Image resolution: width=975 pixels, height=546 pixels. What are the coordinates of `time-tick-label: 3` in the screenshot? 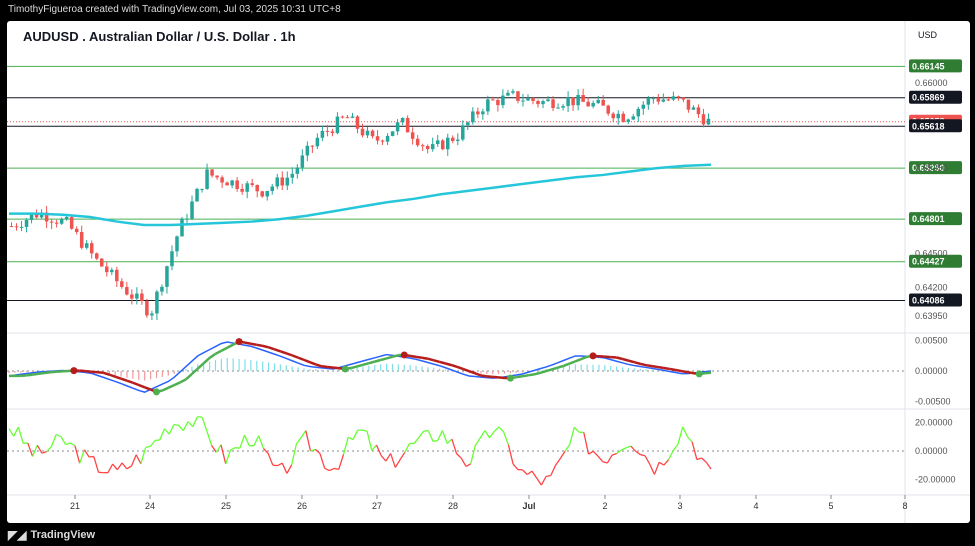 It's located at (679, 506).